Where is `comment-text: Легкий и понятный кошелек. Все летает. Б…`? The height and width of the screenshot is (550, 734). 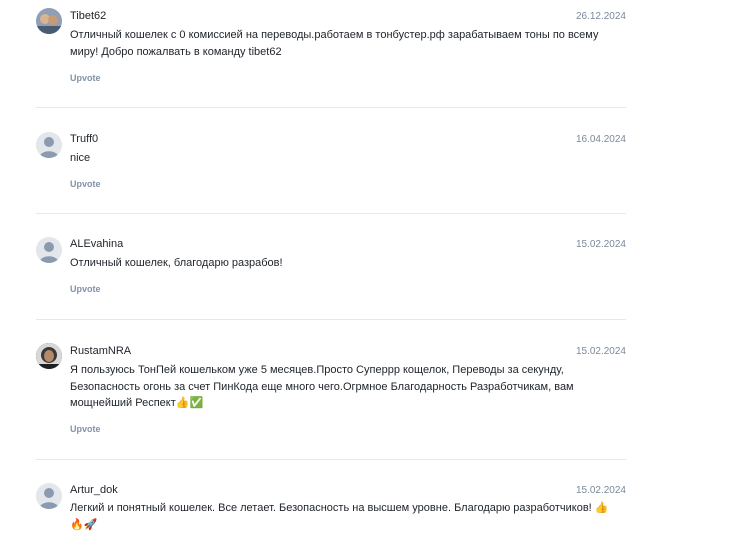 comment-text: Легкий и понятный кошелек. Все летает. Б… is located at coordinates (339, 516).